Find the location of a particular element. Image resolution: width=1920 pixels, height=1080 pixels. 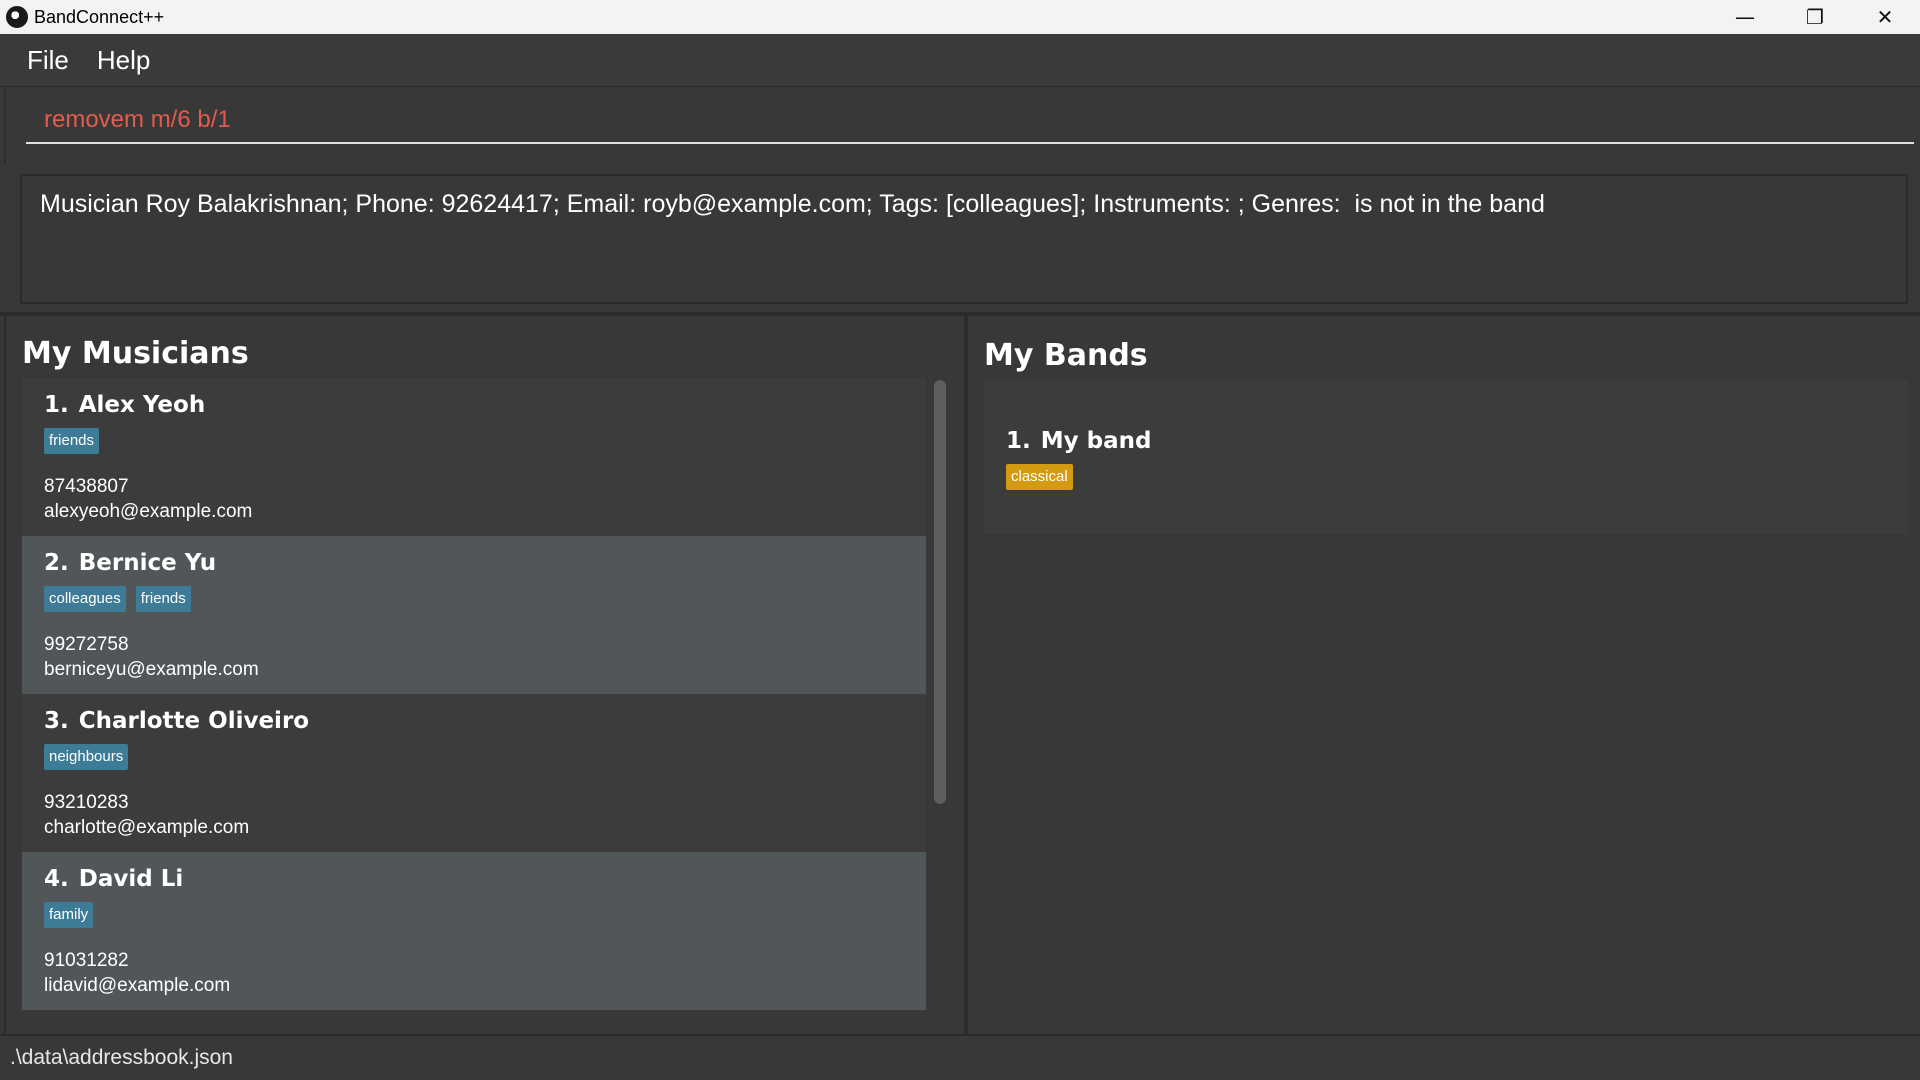

tag: family is located at coordinates (69, 915).